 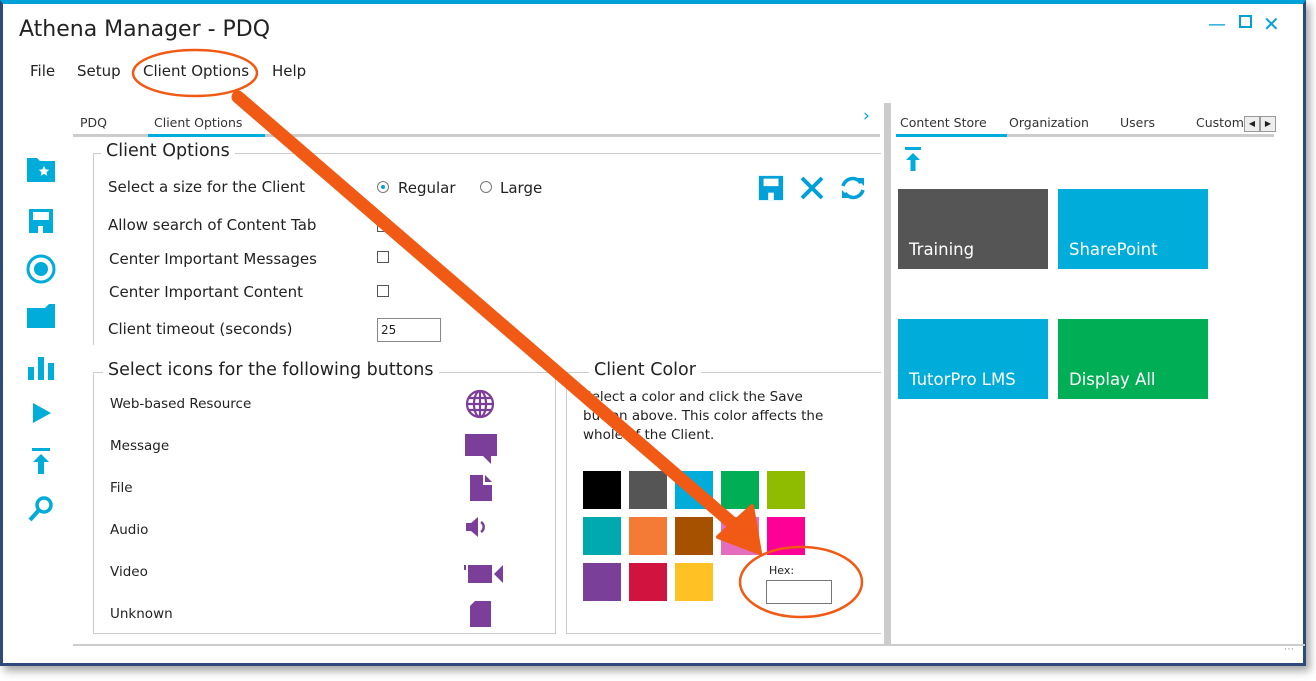 What do you see at coordinates (206, 292) in the screenshot?
I see `center-content-label: Center Important Content` at bounding box center [206, 292].